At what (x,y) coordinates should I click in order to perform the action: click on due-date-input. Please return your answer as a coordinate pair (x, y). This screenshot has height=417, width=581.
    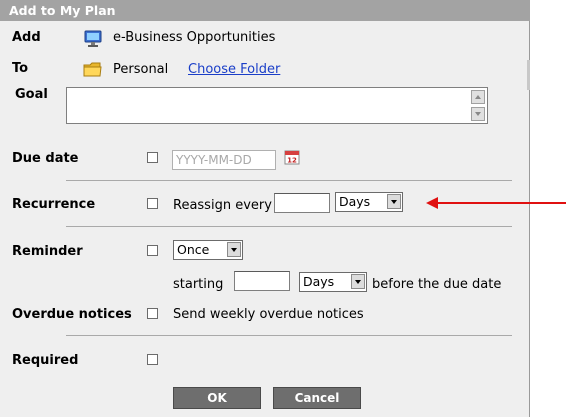
    Looking at the image, I should click on (224, 160).